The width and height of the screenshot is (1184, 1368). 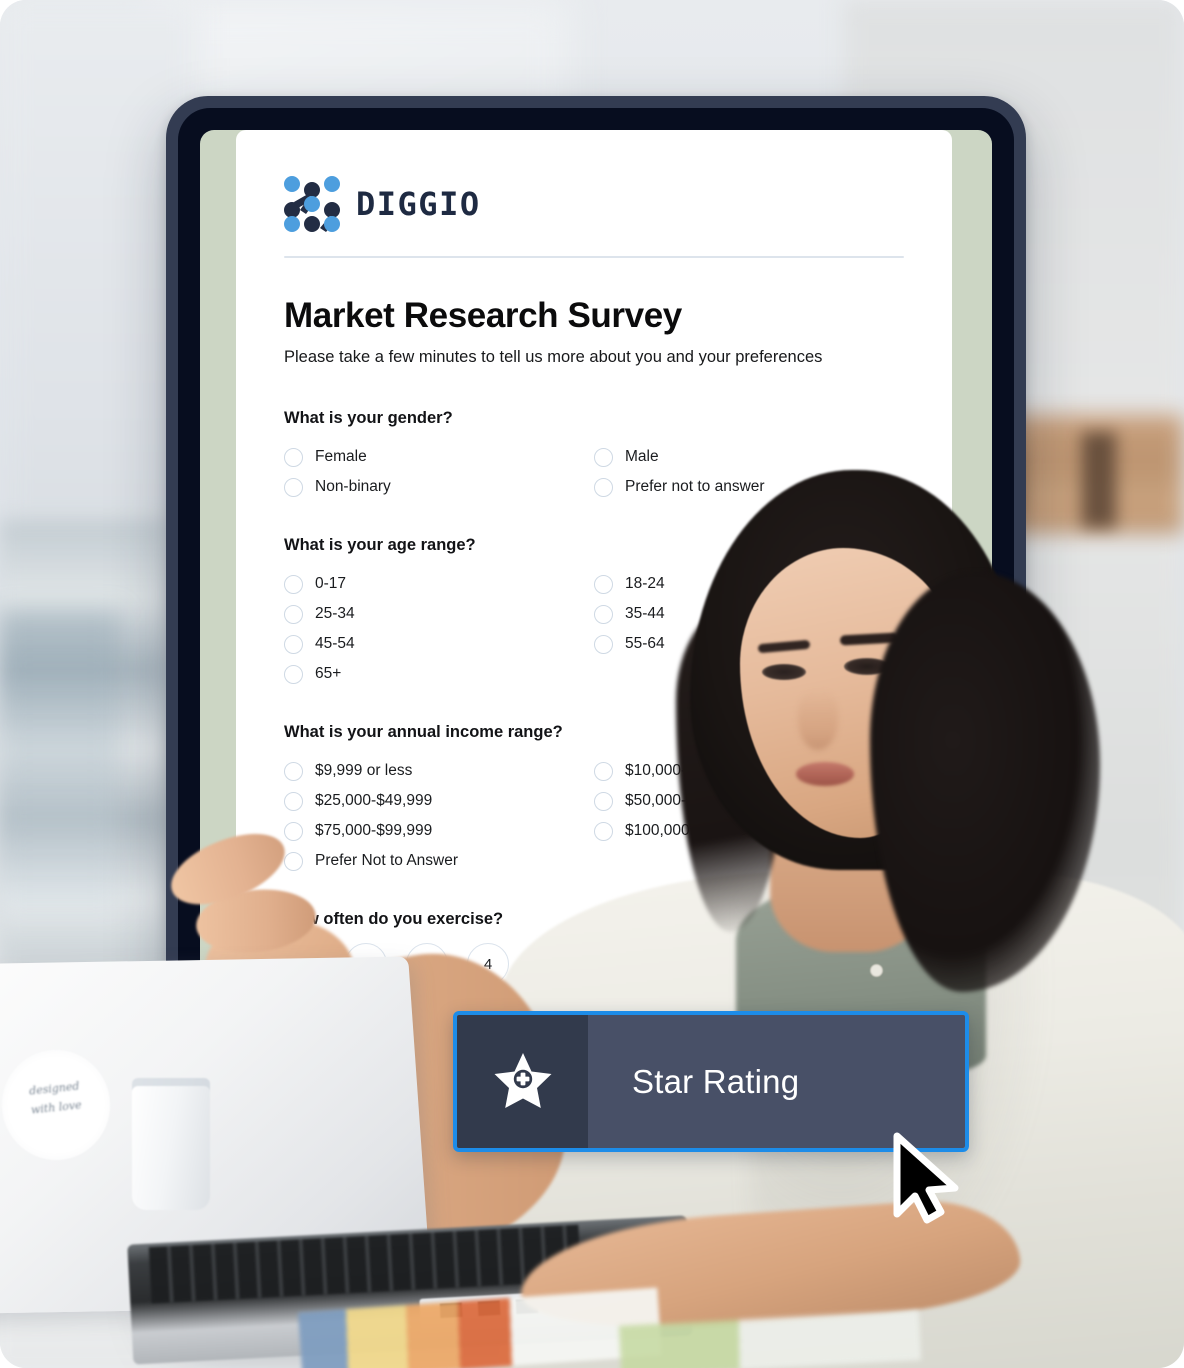 I want to click on page-title: Market Research Survey, so click(x=483, y=315).